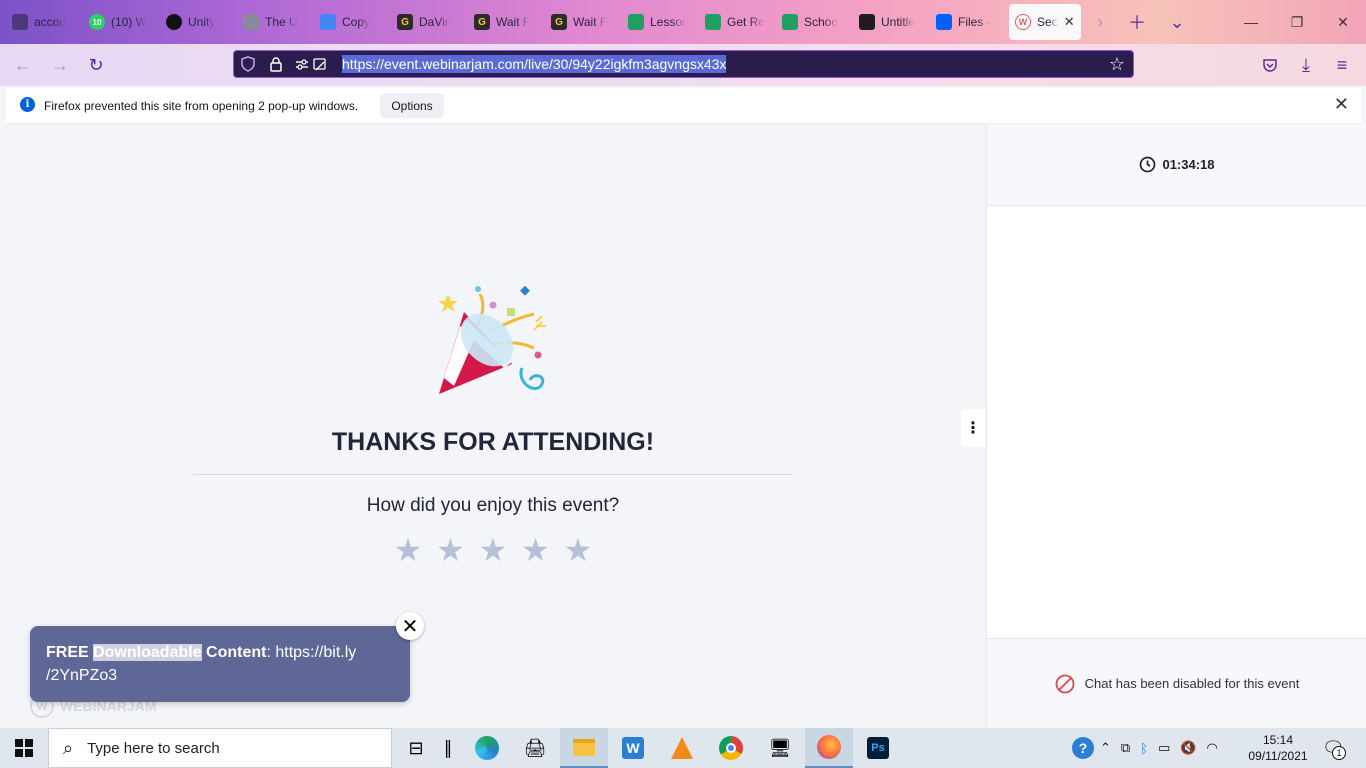  Describe the element at coordinates (1125, 748) in the screenshot. I see `camera-icon: ⧉` at that location.